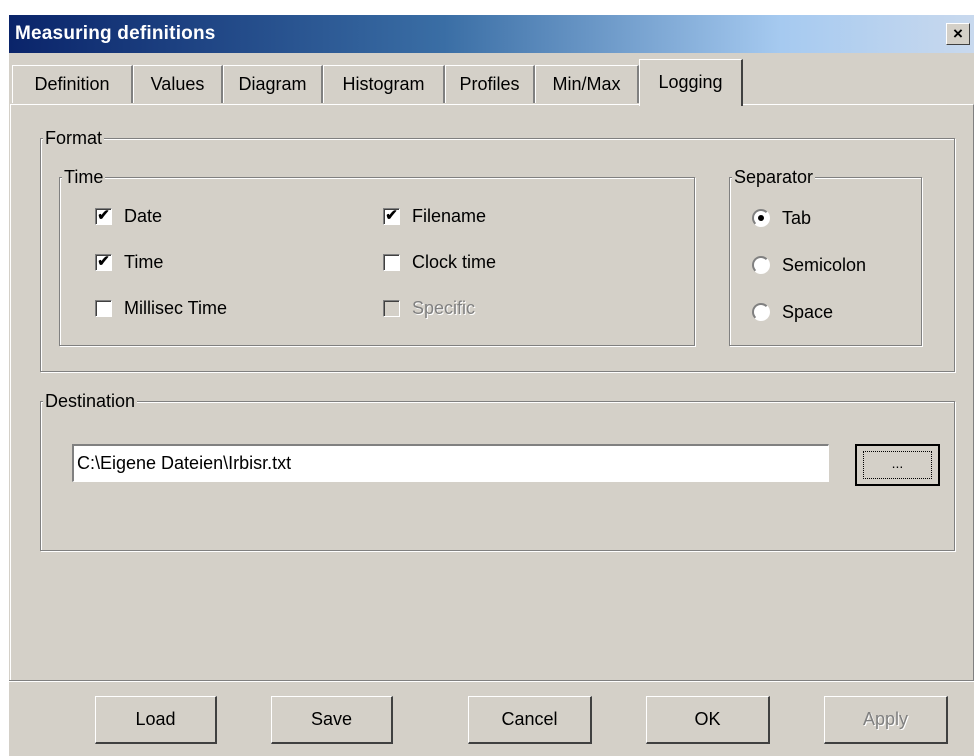 Image resolution: width=974 pixels, height=756 pixels. I want to click on tab-separator-label: Tab, so click(796, 218).